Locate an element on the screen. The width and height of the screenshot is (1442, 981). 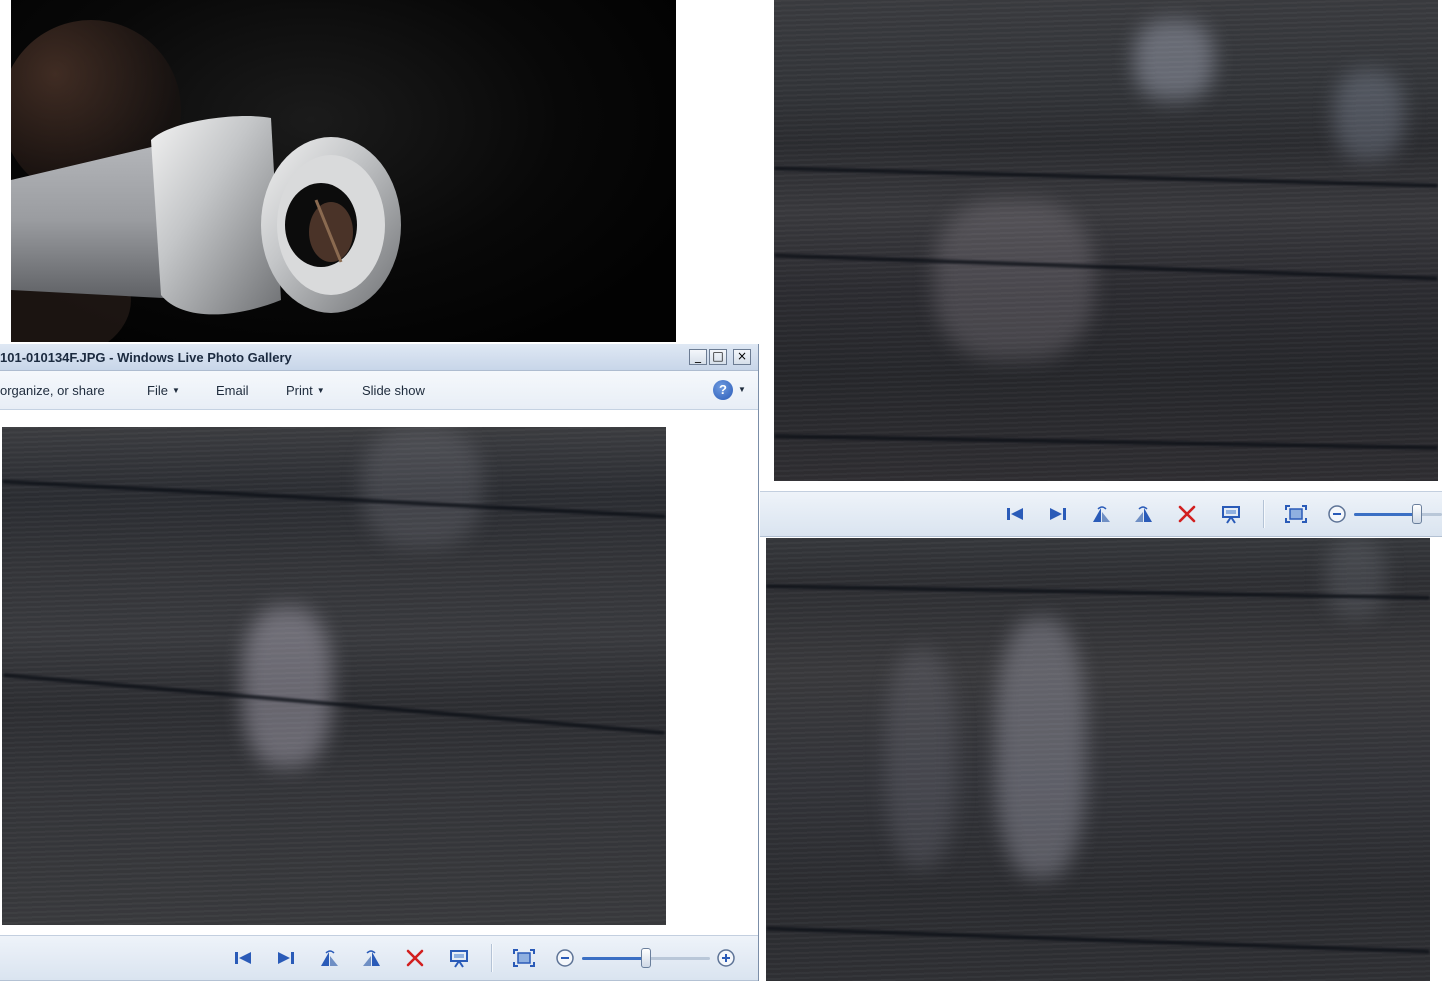
menu-file: File ▼ is located at coordinates (163, 390).